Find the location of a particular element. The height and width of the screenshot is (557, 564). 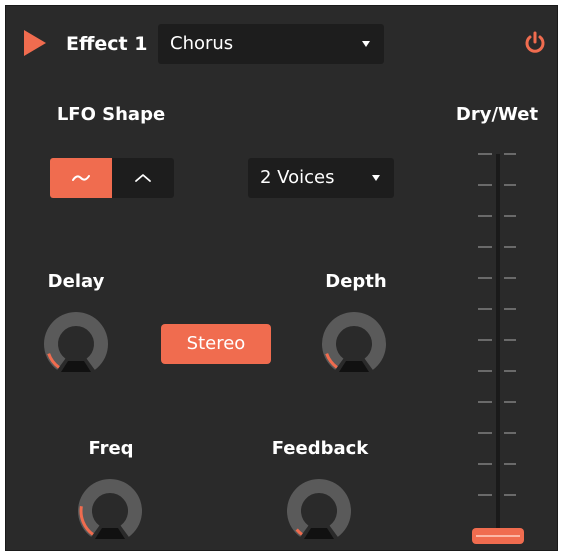

feedback-knob is located at coordinates (319, 511).